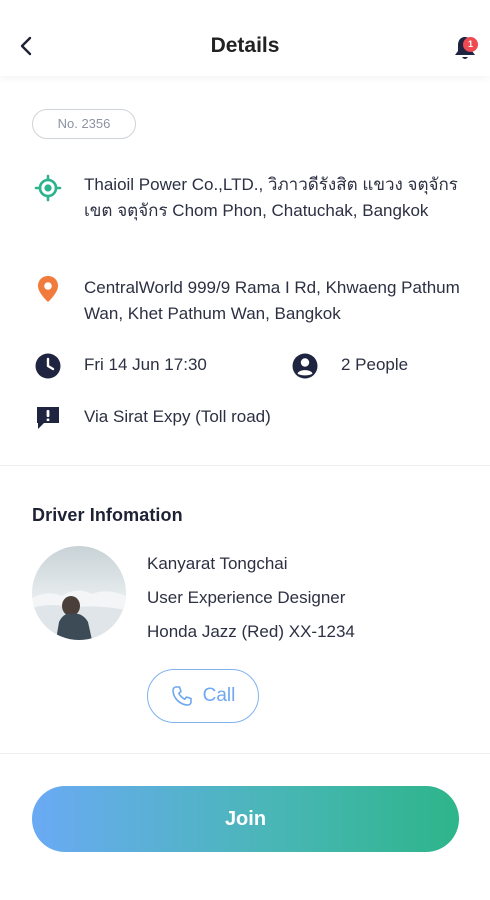 Image resolution: width=490 pixels, height=900 pixels. Describe the element at coordinates (48, 418) in the screenshot. I see `message-alert-icon` at that location.